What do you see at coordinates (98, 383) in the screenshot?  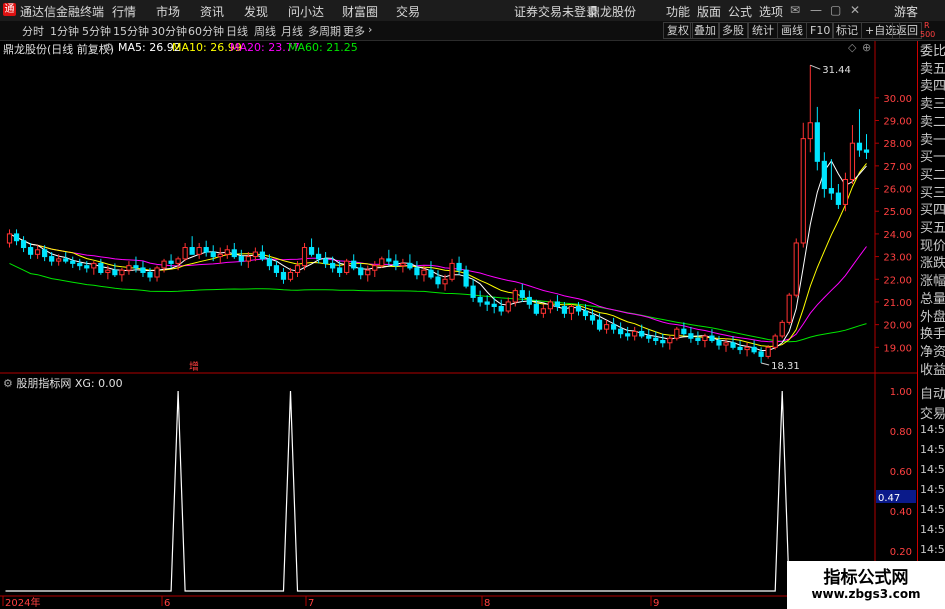 I see `indicator-xg: XG: 0.00` at bounding box center [98, 383].